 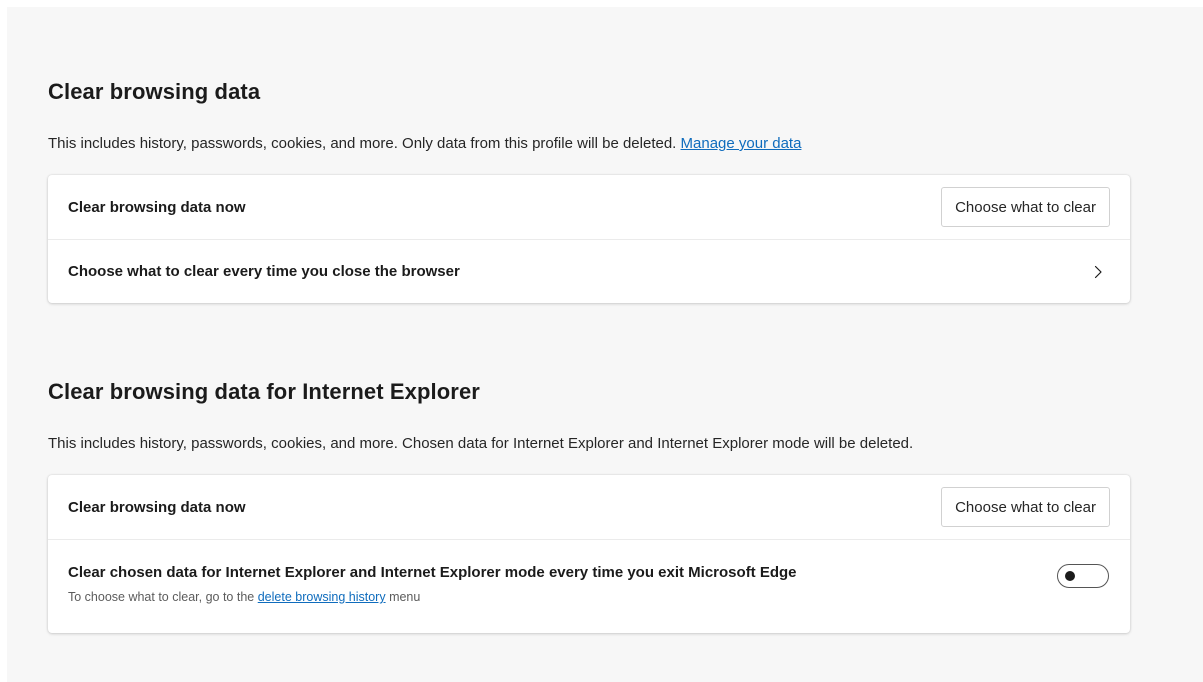 What do you see at coordinates (1070, 576) in the screenshot?
I see `toggle-knob` at bounding box center [1070, 576].